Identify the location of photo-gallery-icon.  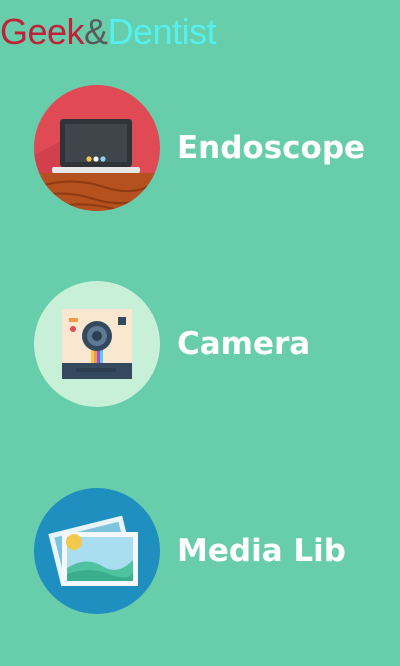
(97, 551).